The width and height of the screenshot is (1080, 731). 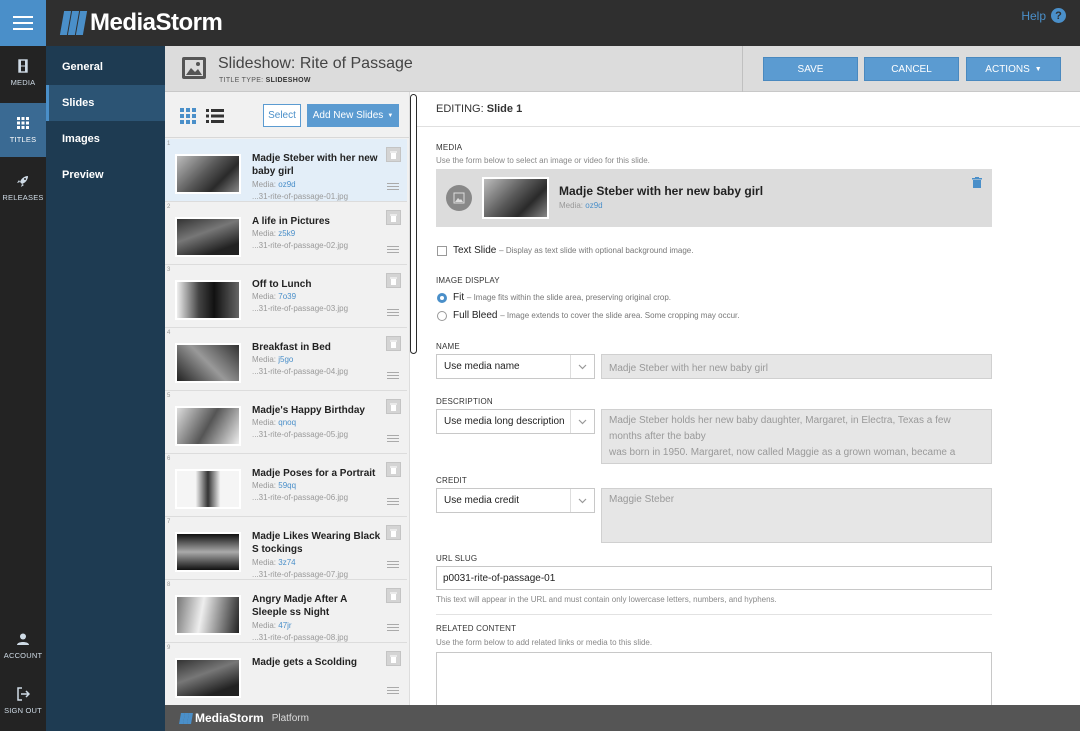 I want to click on name-label: NAME, so click(x=448, y=346).